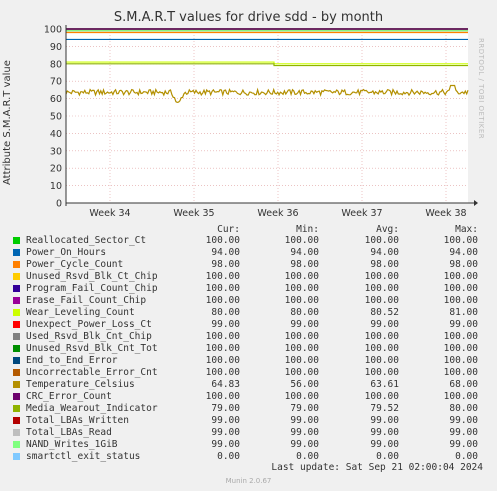  What do you see at coordinates (361, 213) in the screenshot?
I see `x-tick-label: Week 37` at bounding box center [361, 213].